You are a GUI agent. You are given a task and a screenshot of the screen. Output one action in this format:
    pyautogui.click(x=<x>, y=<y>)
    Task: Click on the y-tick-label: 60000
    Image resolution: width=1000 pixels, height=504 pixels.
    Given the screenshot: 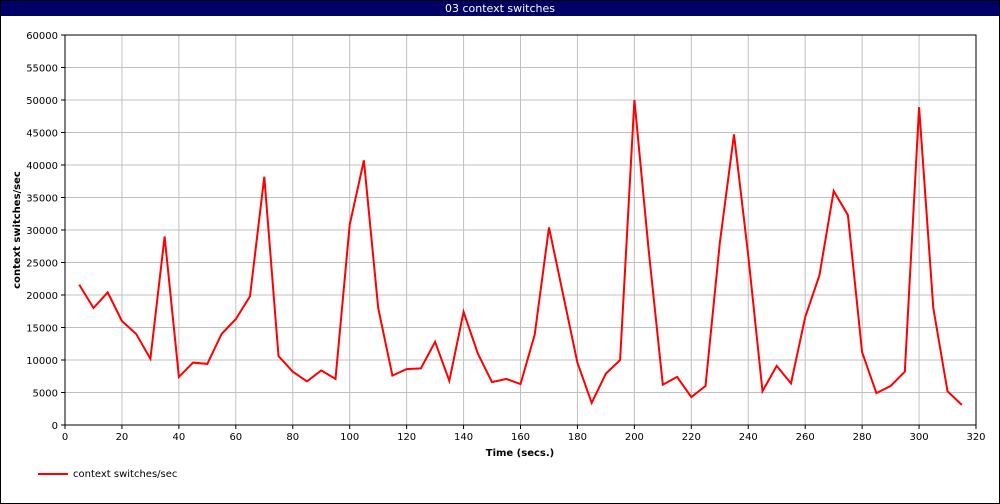 What is the action you would take?
    pyautogui.click(x=42, y=36)
    